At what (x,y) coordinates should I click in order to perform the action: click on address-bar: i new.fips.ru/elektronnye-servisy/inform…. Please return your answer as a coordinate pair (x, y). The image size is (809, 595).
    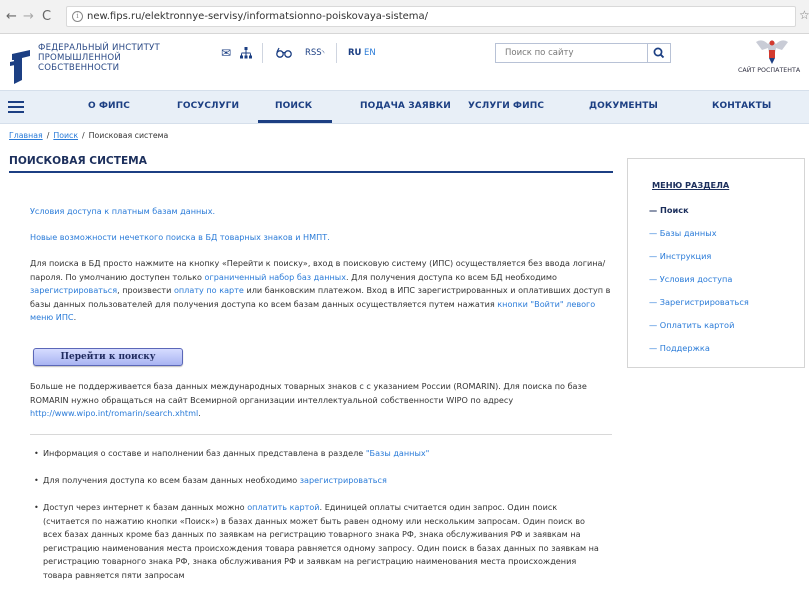
    Looking at the image, I should click on (431, 16).